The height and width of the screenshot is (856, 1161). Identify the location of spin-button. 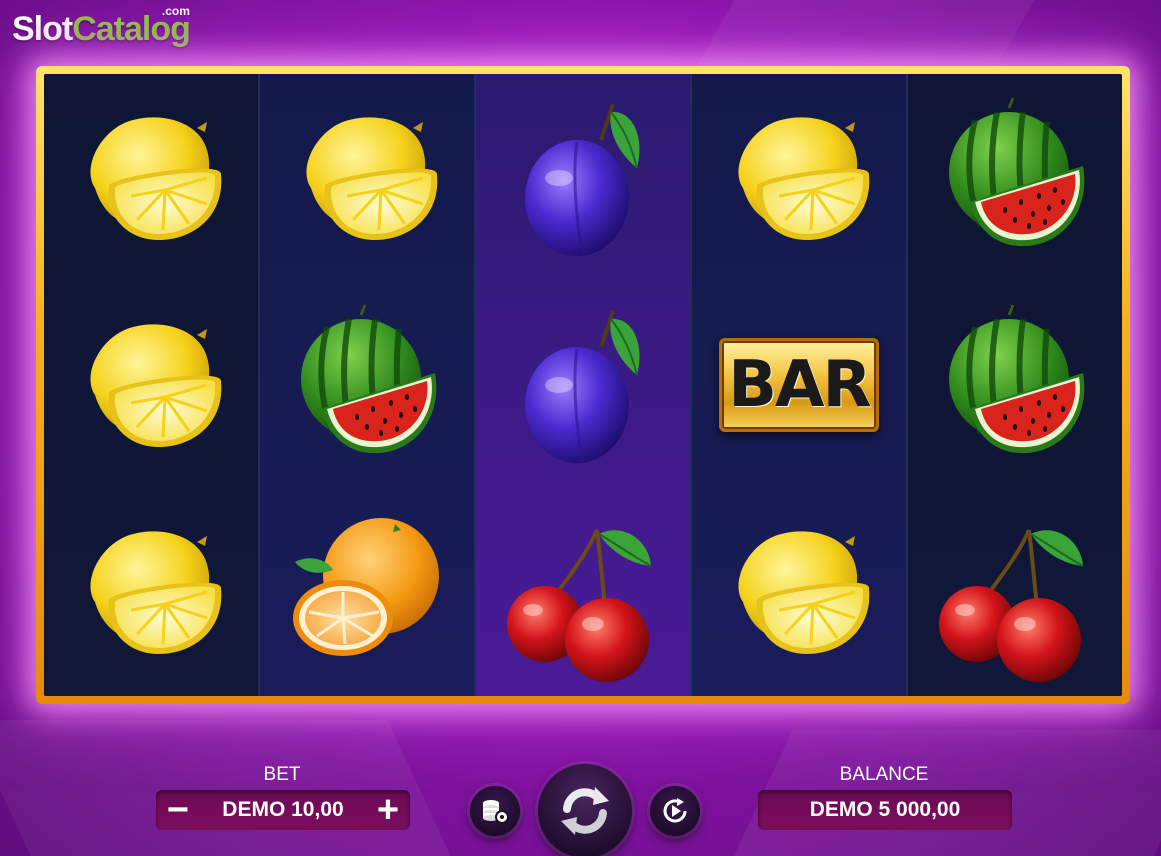
(585, 810).